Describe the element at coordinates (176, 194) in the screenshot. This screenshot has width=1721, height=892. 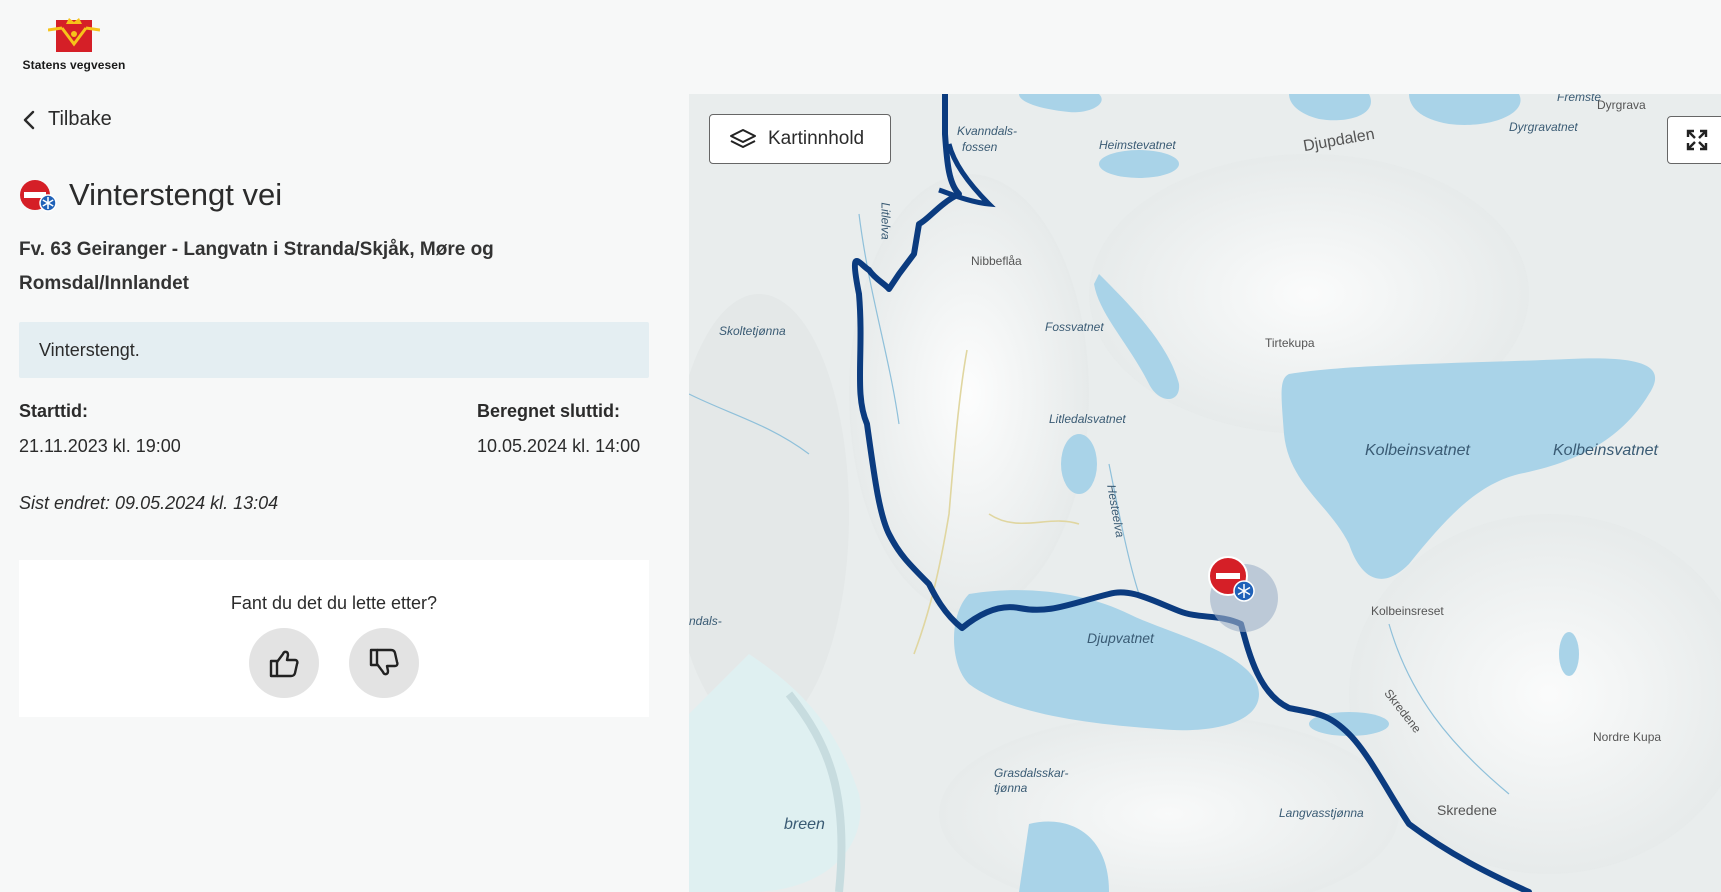
I see `page-title: Vinterstengt vei` at that location.